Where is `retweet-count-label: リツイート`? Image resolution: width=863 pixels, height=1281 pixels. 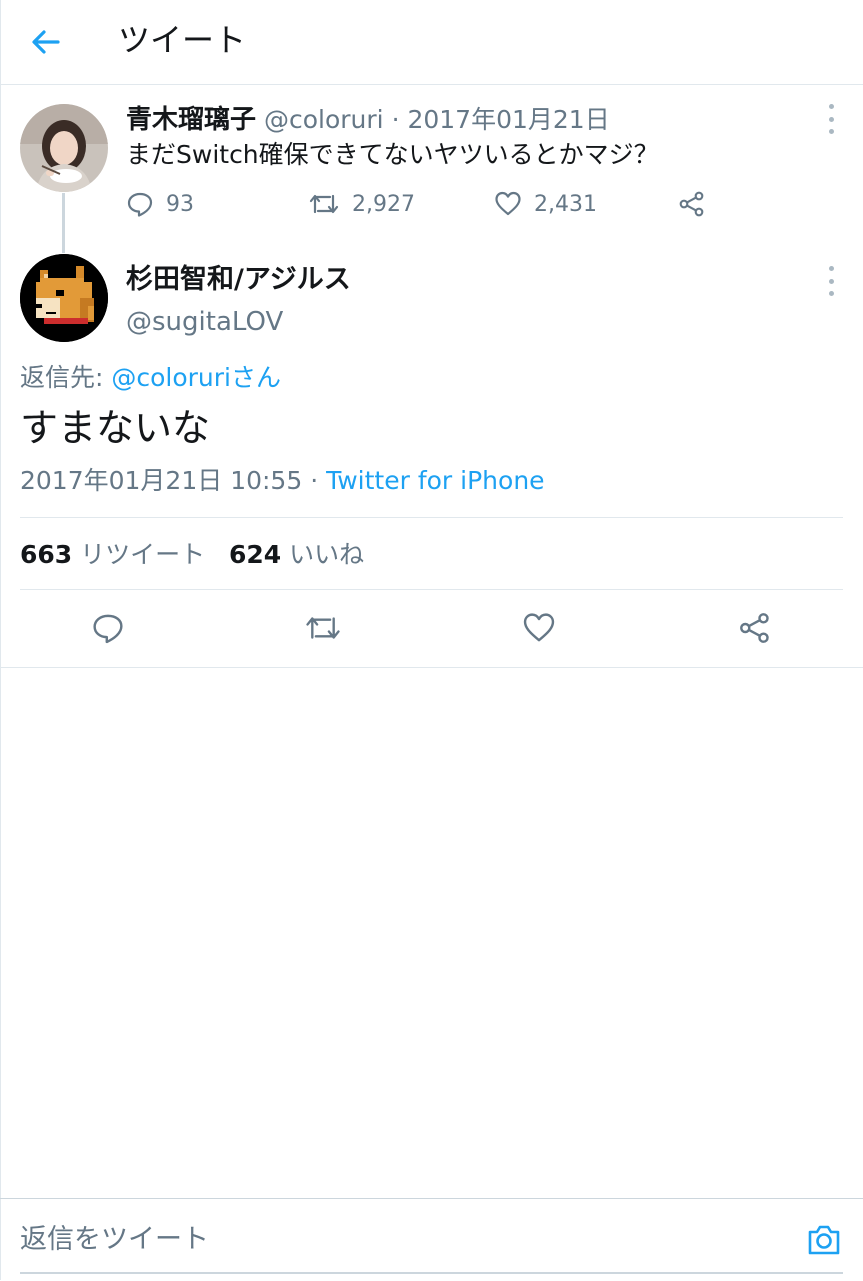
retweet-count-label: リツイート is located at coordinates (143, 554).